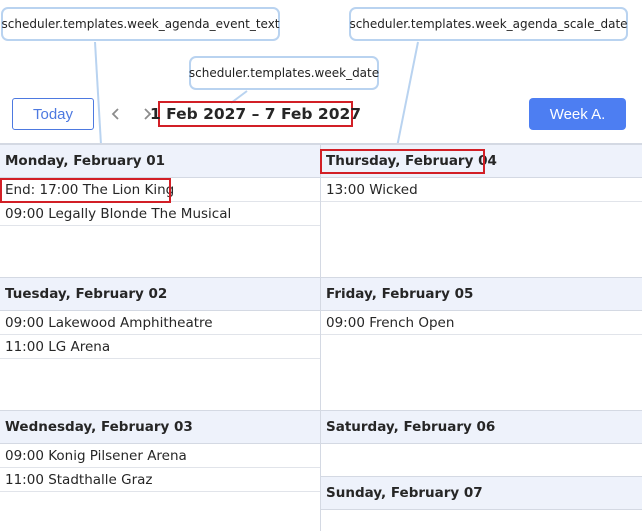  What do you see at coordinates (160, 347) in the screenshot?
I see `event-item: 11:00 LG Arena` at bounding box center [160, 347].